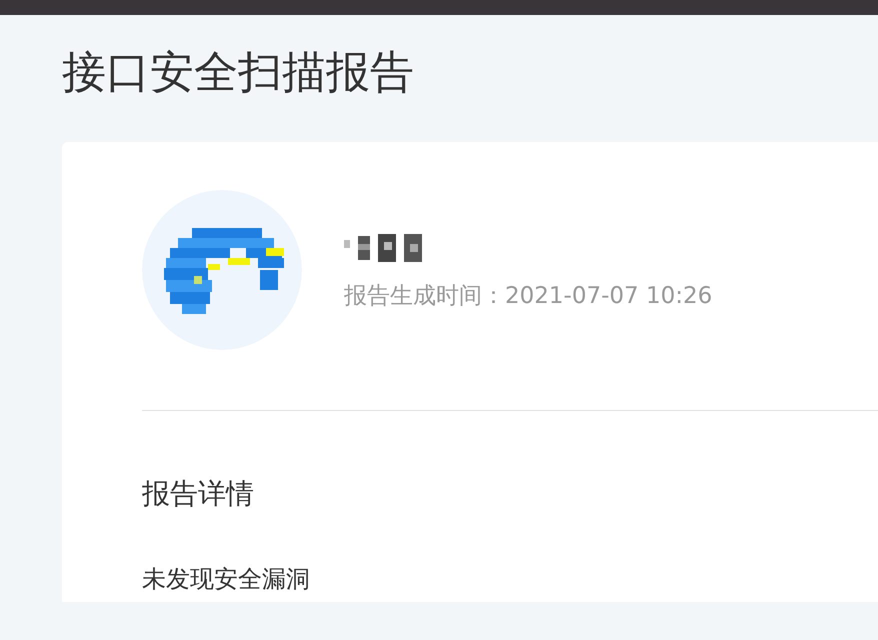  What do you see at coordinates (226, 579) in the screenshot?
I see `result-text: 未发现安全漏洞` at bounding box center [226, 579].